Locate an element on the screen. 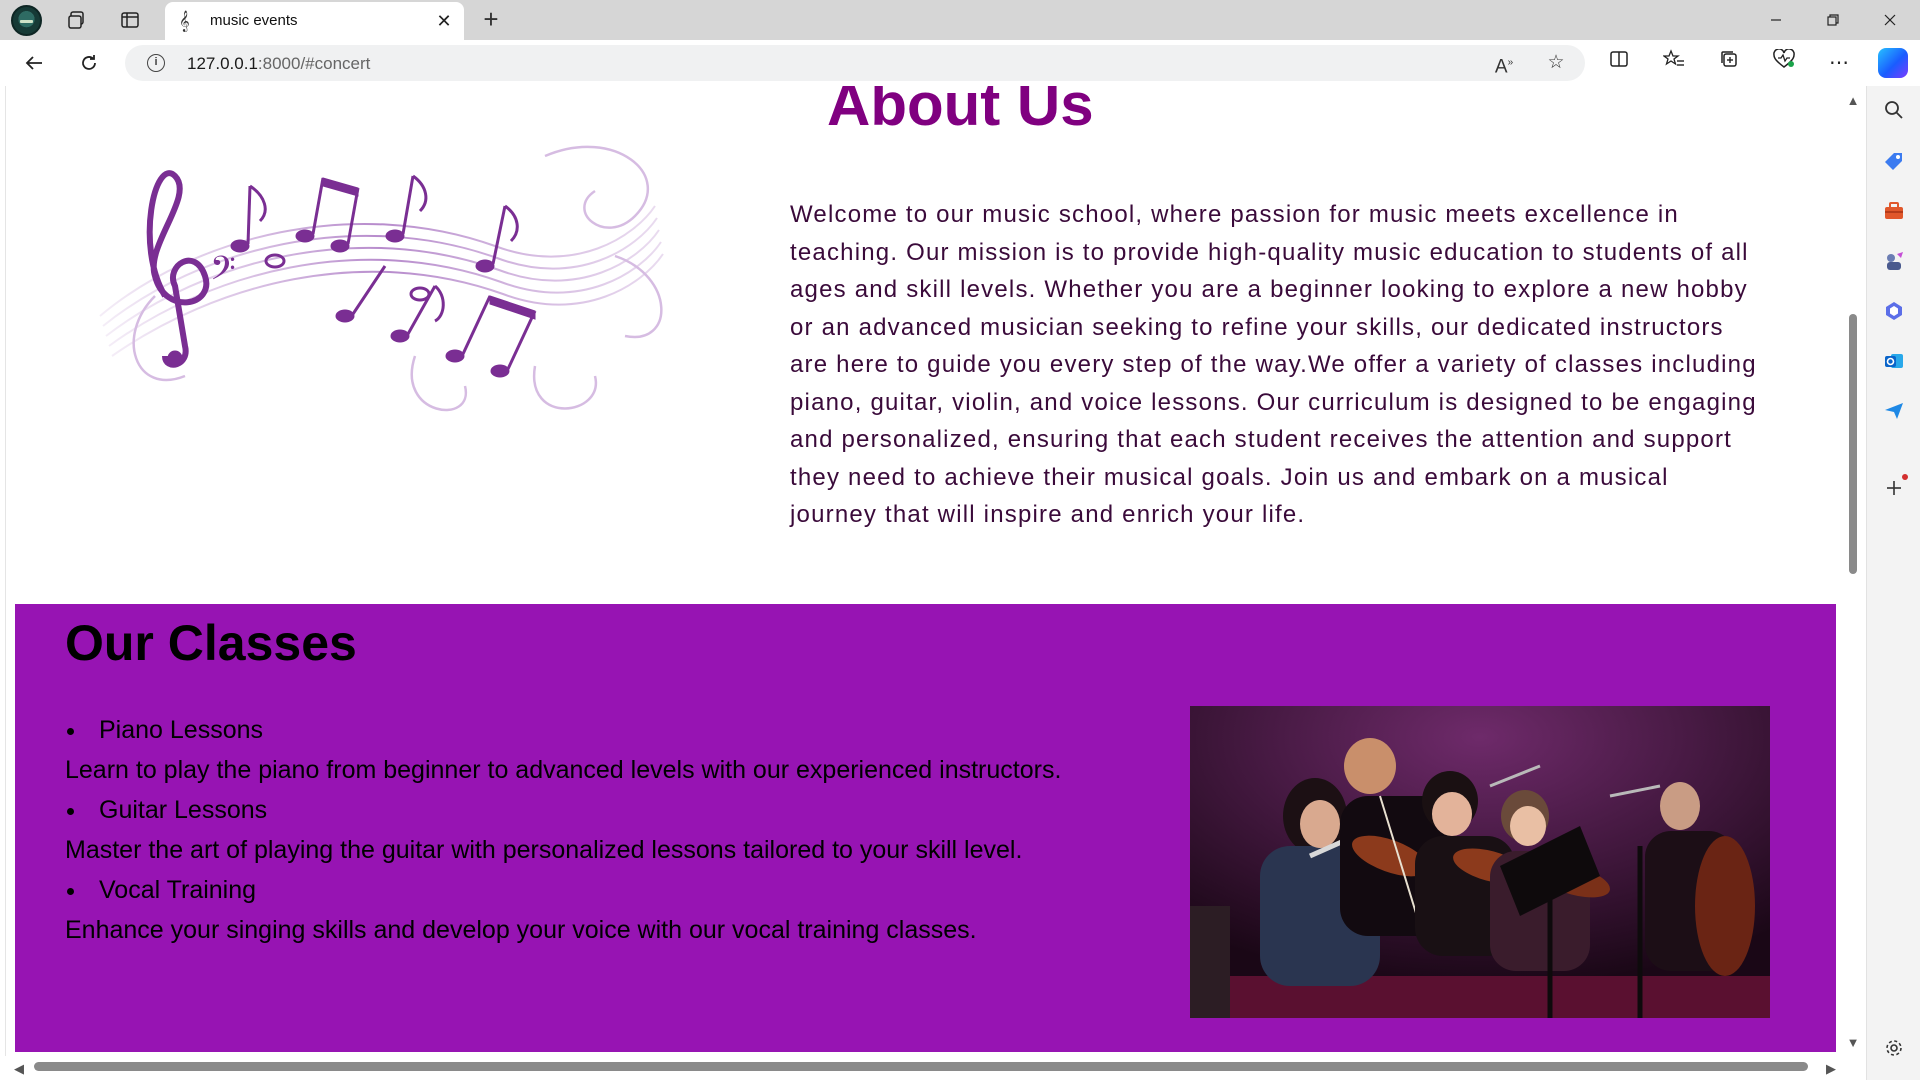 This screenshot has height=1080, width=1920. browser-toolbar: i 127.0.0.1:8000/#concert A» ☆ ⋯ is located at coordinates (960, 63).